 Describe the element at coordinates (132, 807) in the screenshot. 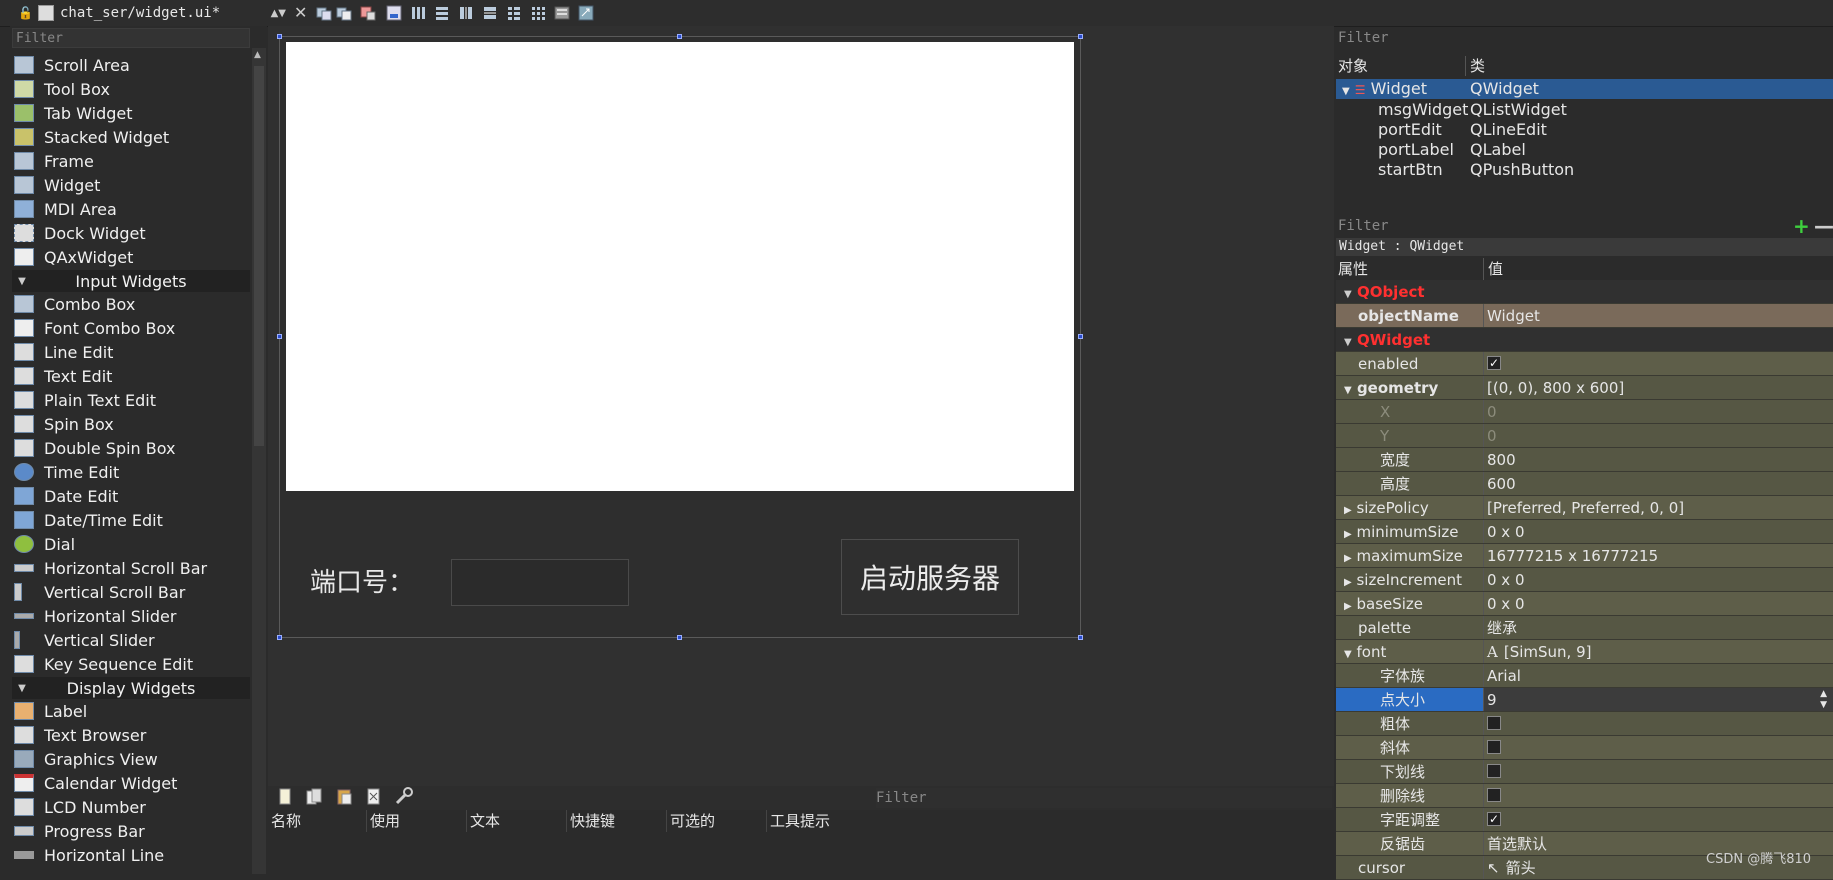

I see `widget-item-lcd-number: LCD Number` at that location.